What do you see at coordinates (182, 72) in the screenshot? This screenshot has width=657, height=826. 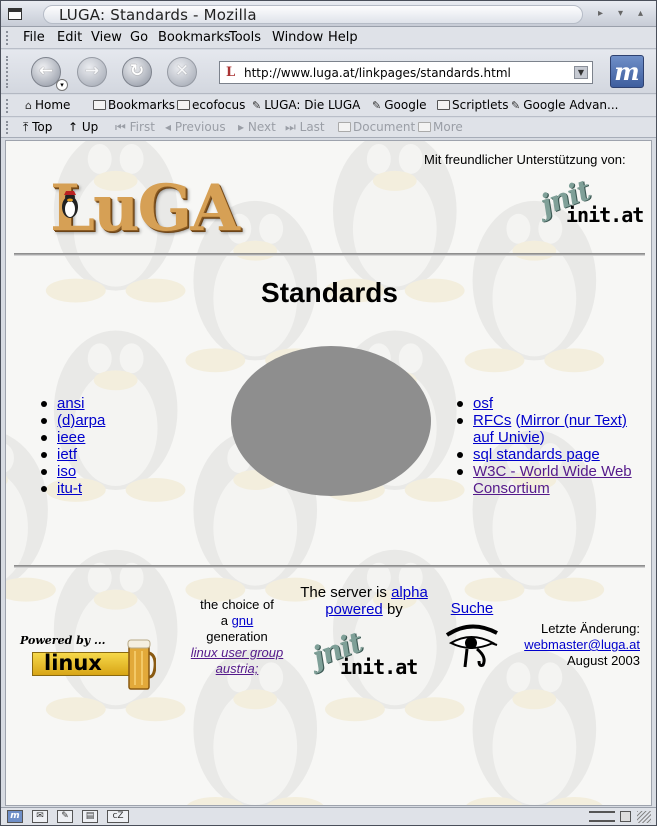 I see `stop-button: ✕` at bounding box center [182, 72].